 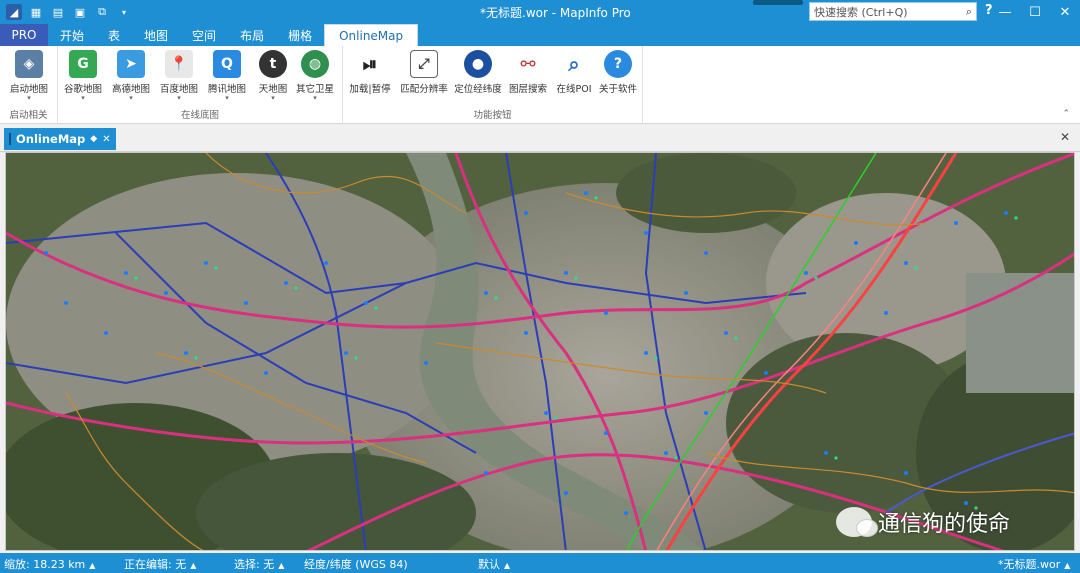 I want to click on other-satellite-button: ◍ 其它卫星 ▾, so click(x=315, y=75).